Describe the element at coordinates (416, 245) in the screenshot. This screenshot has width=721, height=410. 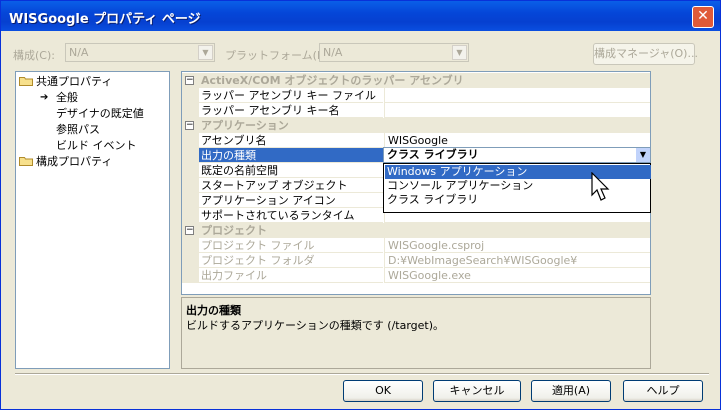
I see `property-row: プロジェクト ファイル WISGoogle.csproj` at that location.